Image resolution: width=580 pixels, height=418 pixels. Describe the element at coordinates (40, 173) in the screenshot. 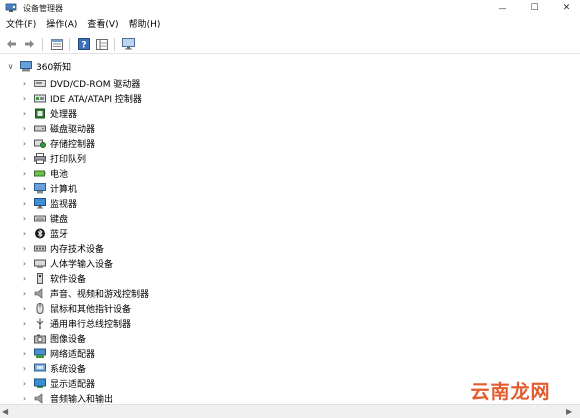

I see `battery-icon` at that location.